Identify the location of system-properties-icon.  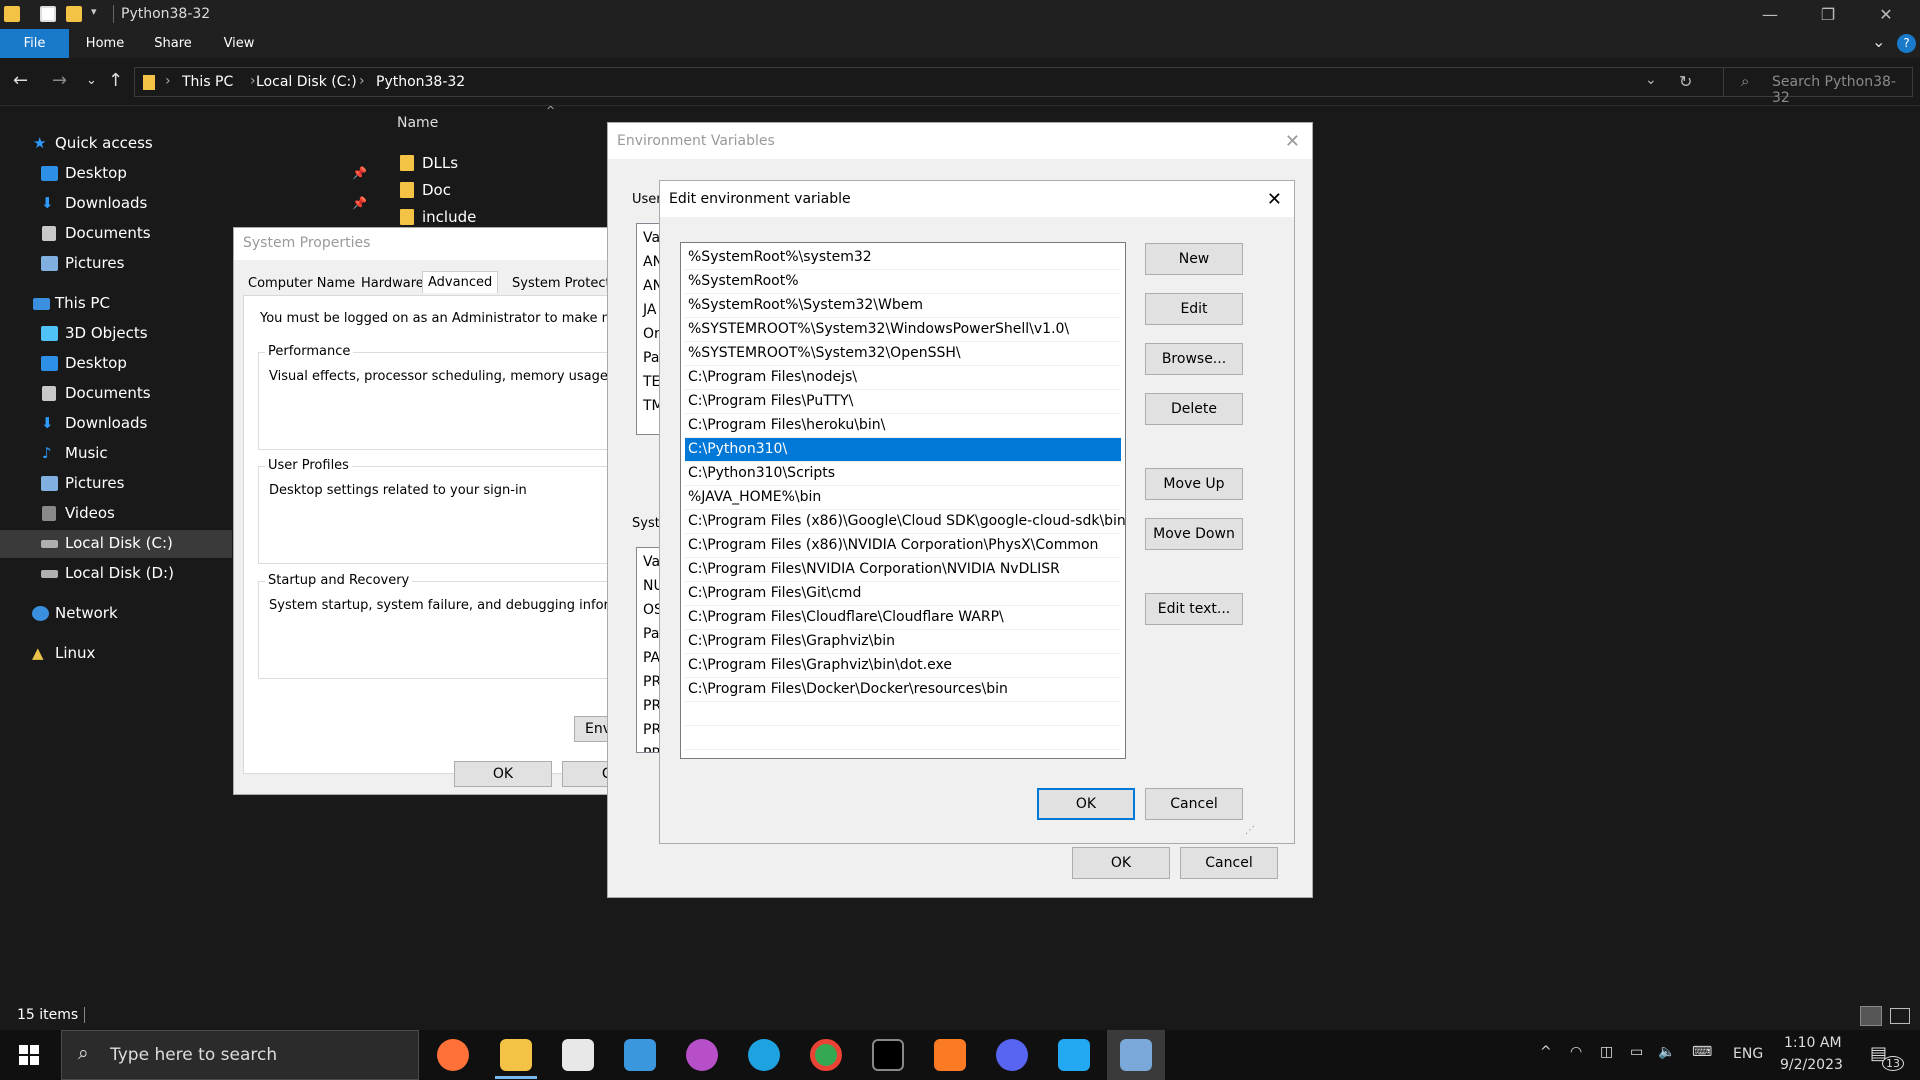
(1136, 1055).